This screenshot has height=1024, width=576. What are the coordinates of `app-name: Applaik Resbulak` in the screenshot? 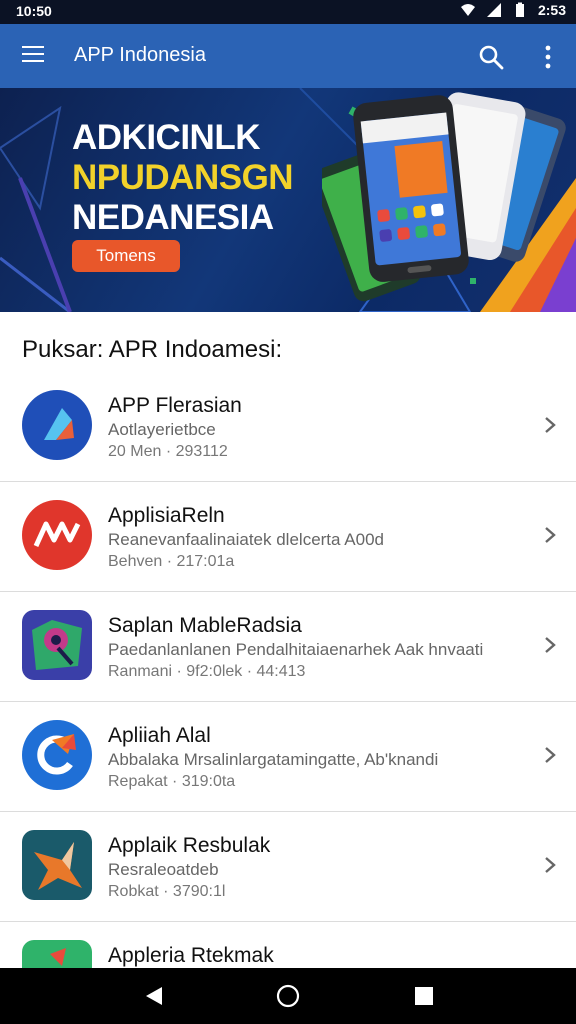 It's located at (189, 845).